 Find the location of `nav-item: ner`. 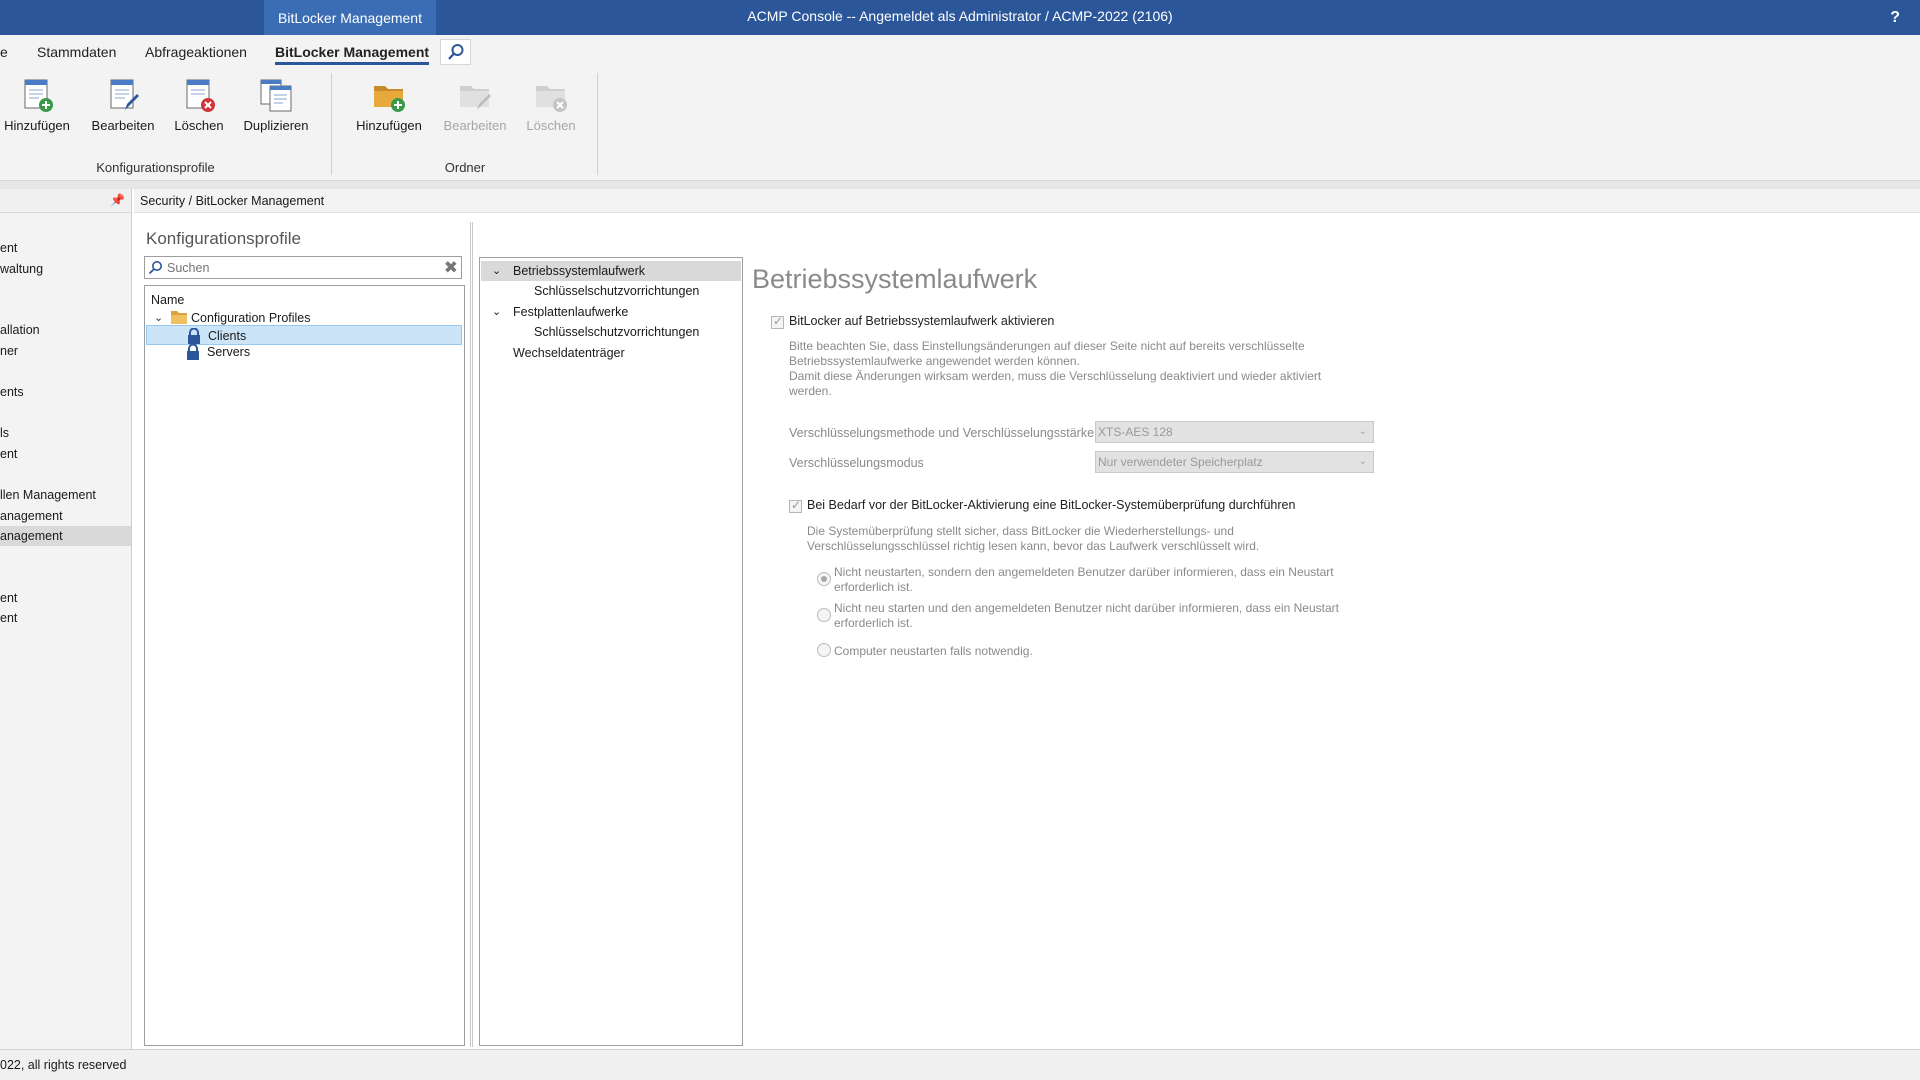

nav-item: ner is located at coordinates (65, 351).